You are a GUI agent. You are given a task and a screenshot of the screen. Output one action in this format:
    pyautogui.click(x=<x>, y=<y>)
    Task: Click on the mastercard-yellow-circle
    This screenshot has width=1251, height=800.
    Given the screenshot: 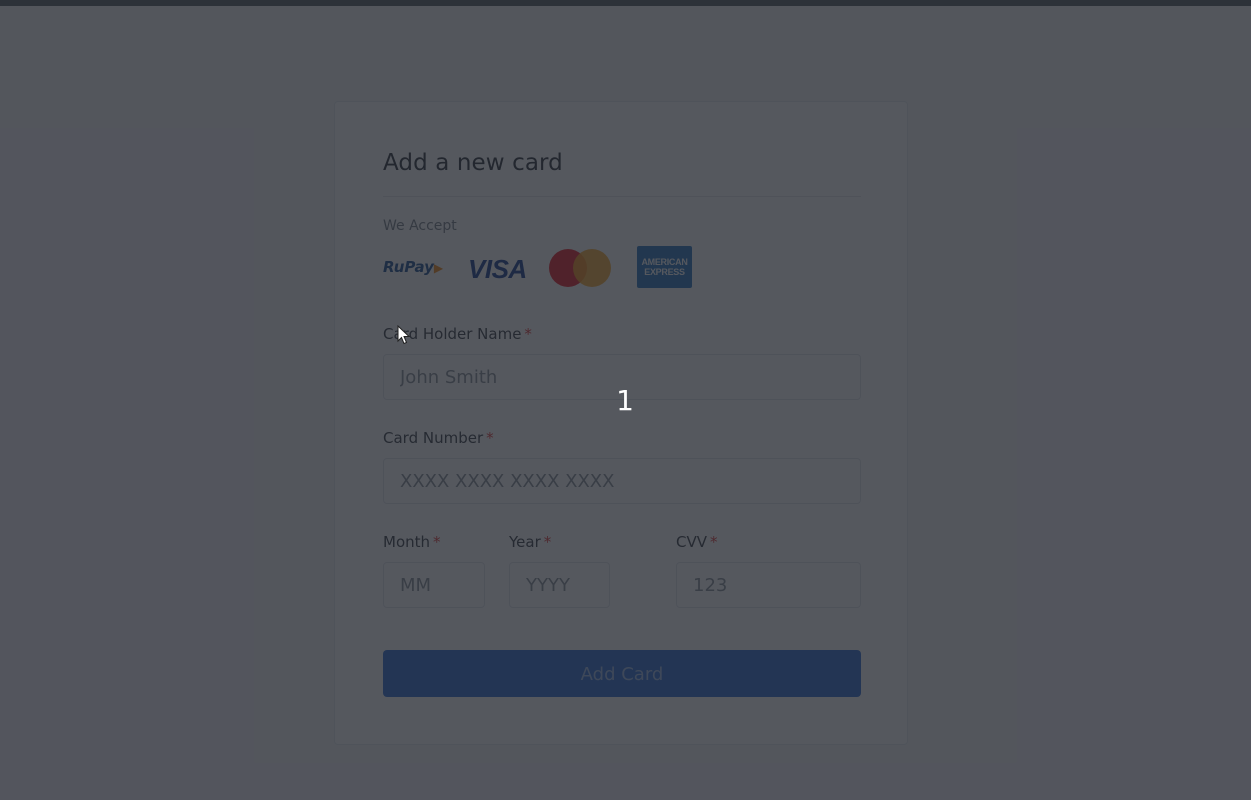 What is the action you would take?
    pyautogui.click(x=592, y=268)
    